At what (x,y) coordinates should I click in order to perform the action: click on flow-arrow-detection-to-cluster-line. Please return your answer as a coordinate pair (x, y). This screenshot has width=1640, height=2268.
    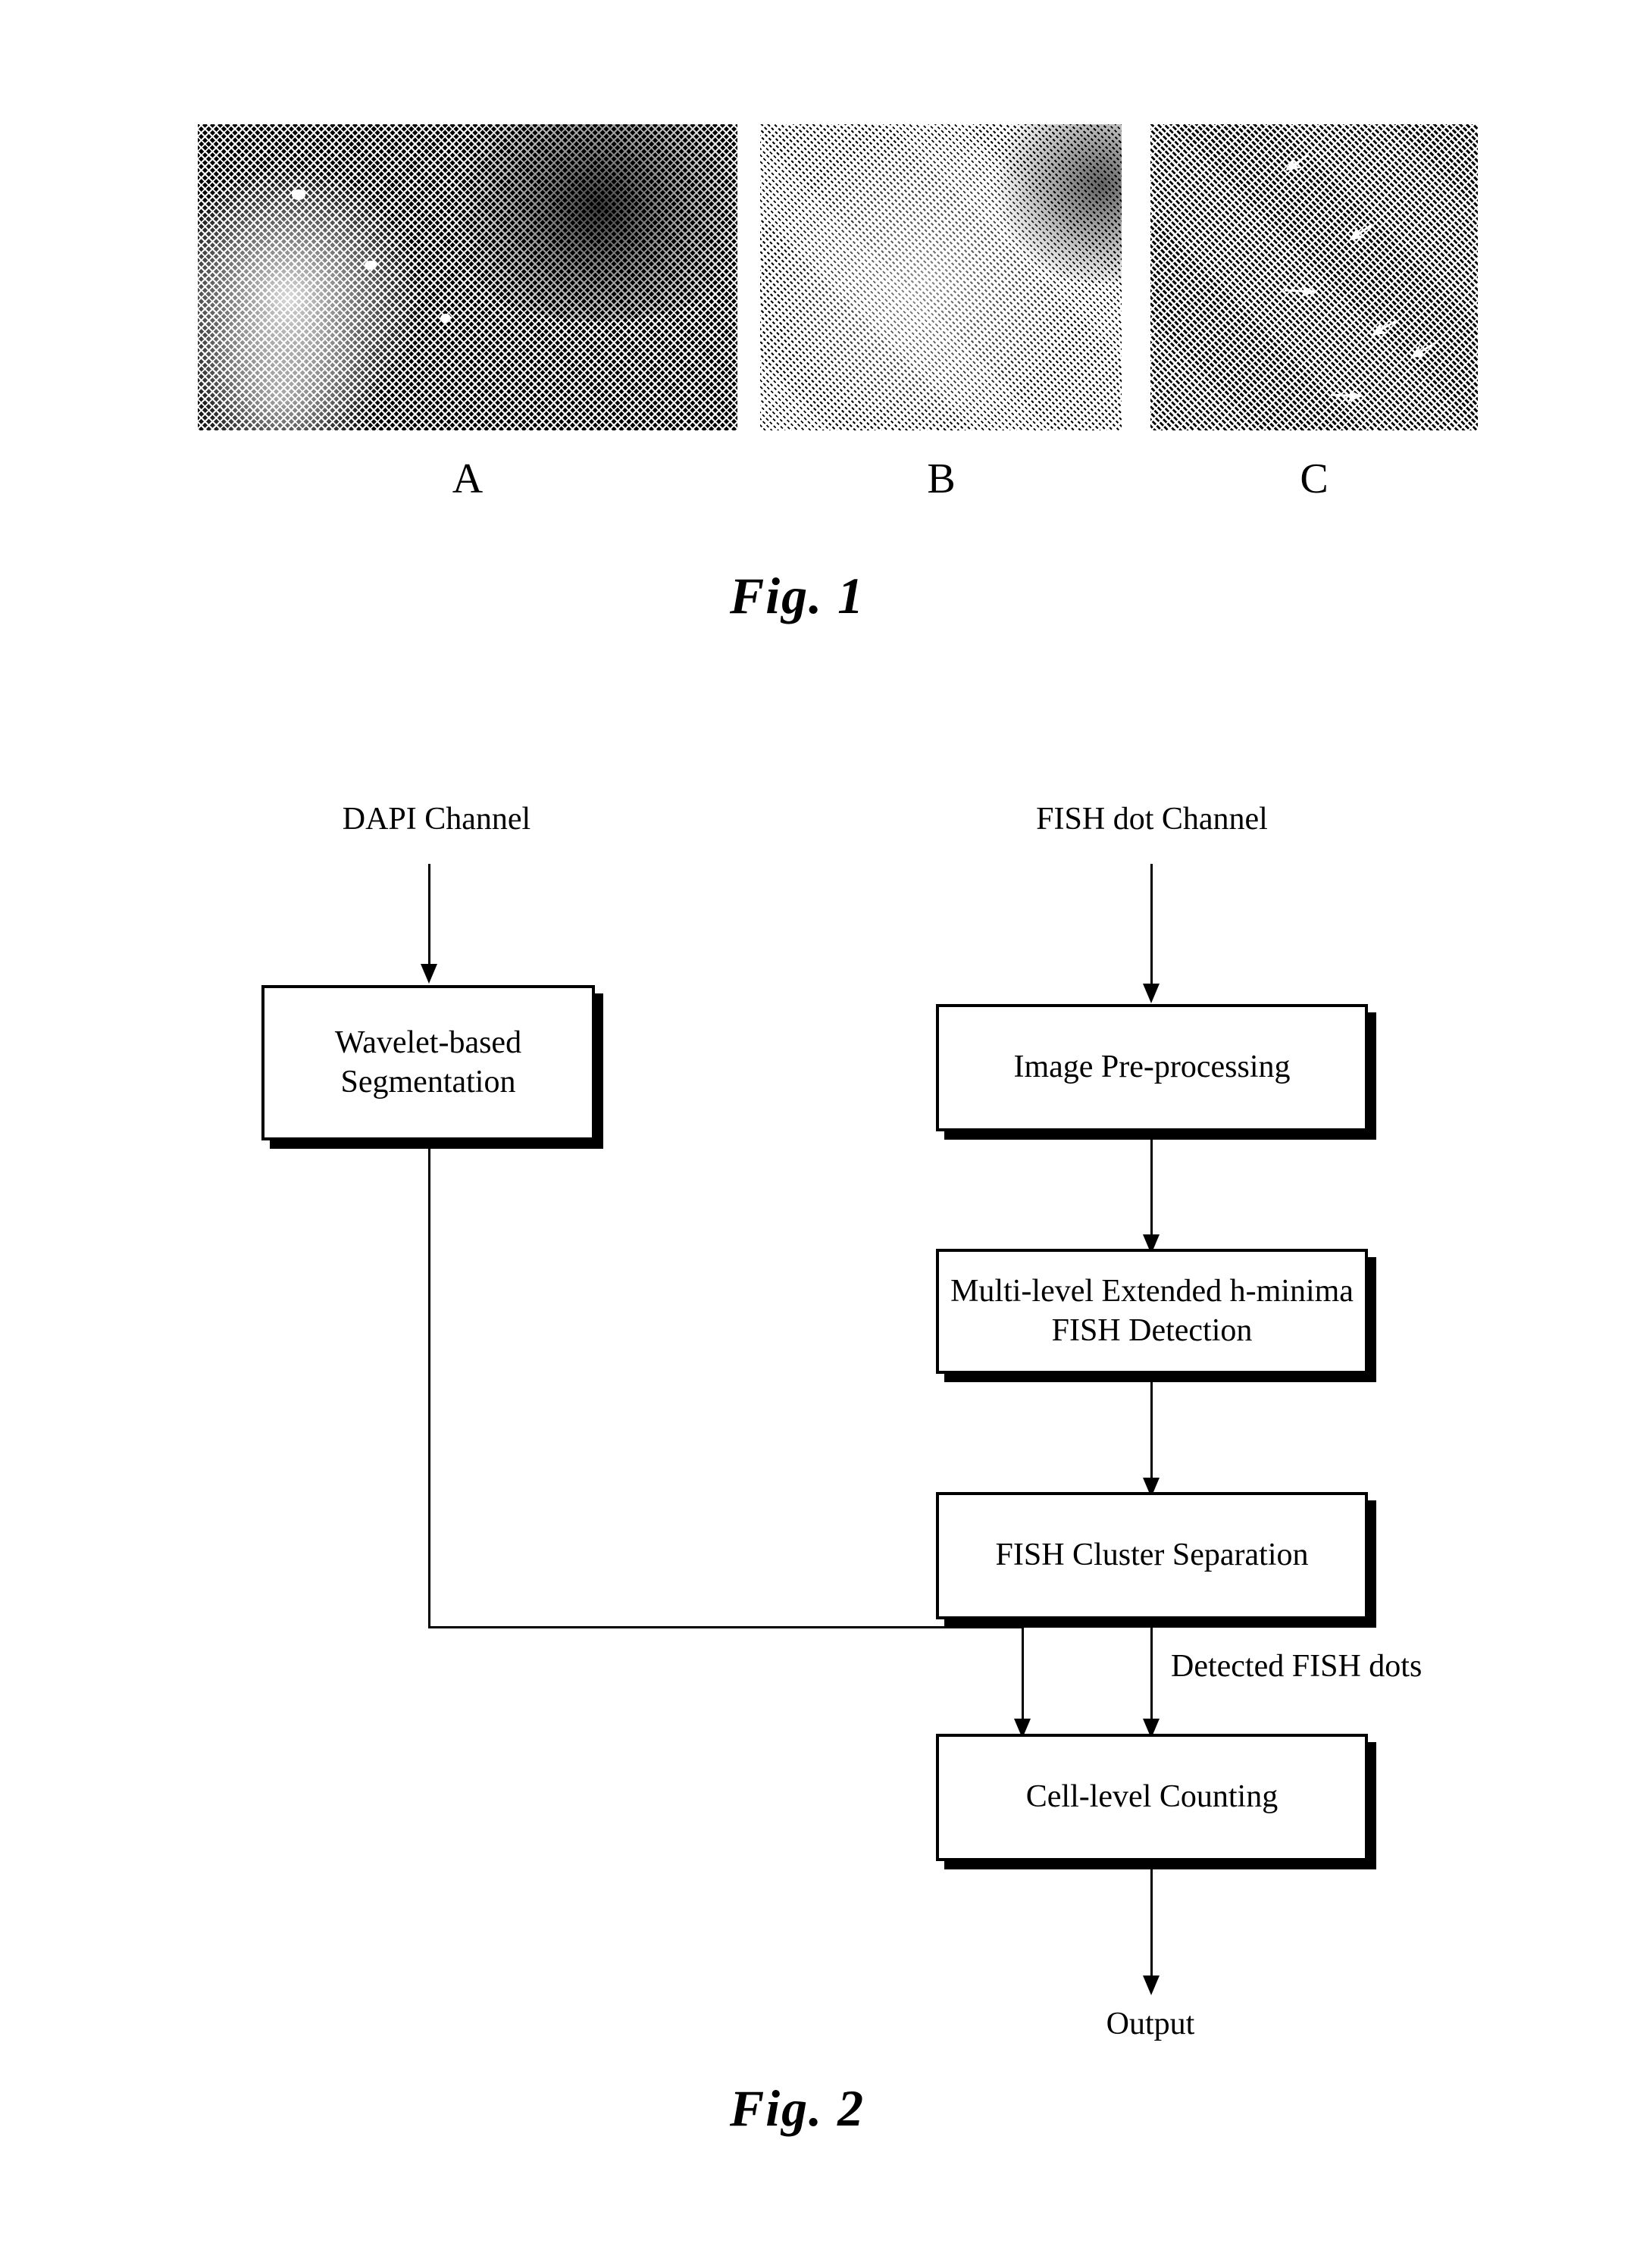
    Looking at the image, I should click on (1152, 1430).